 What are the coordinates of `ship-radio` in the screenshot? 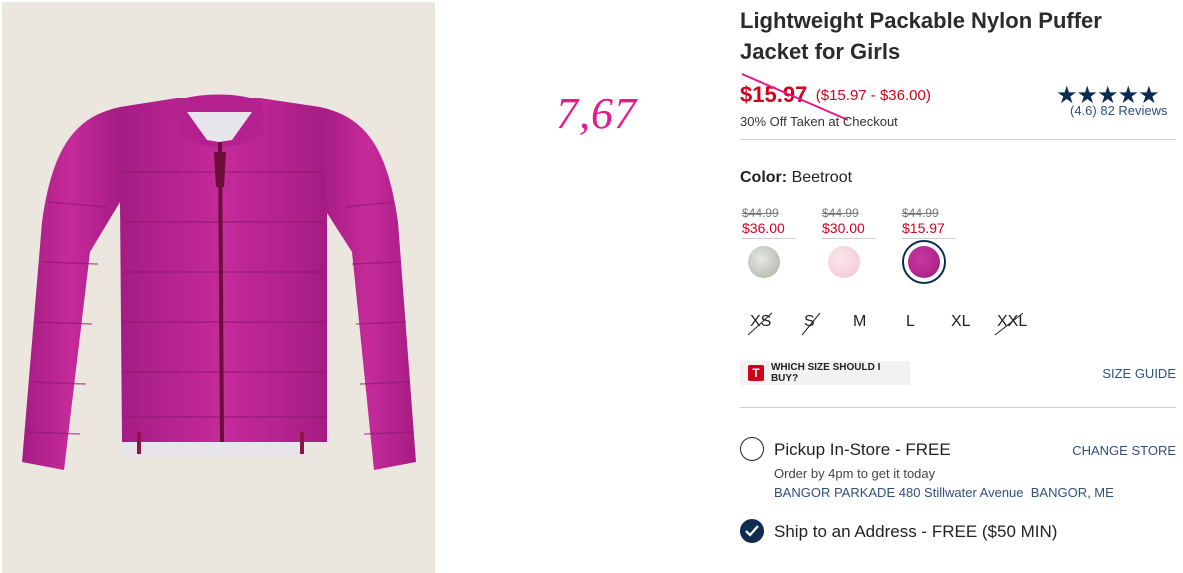 It's located at (752, 531).